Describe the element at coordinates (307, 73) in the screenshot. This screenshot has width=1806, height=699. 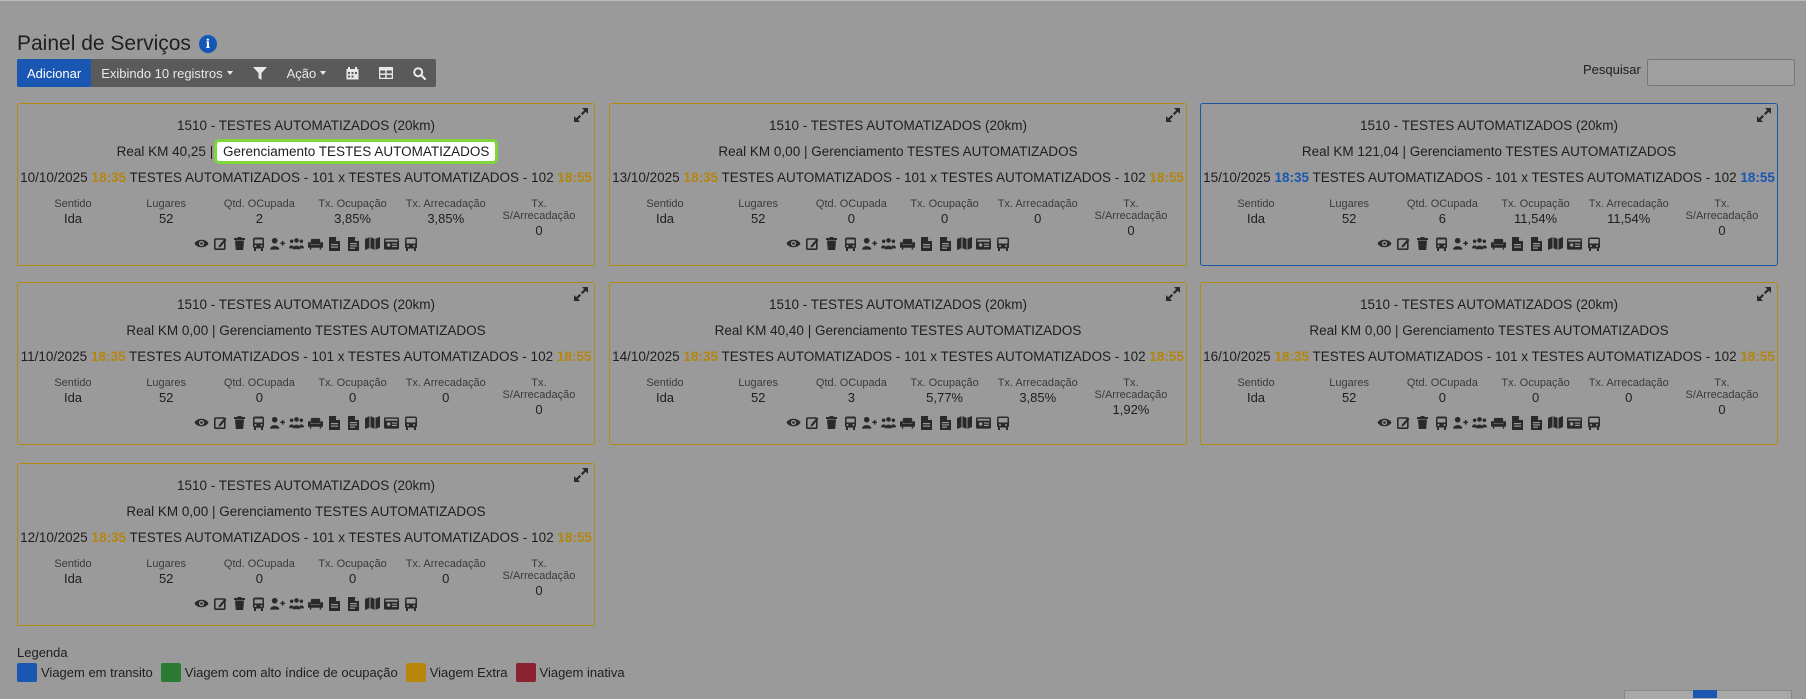
I see `action-dropdown: Ação` at that location.